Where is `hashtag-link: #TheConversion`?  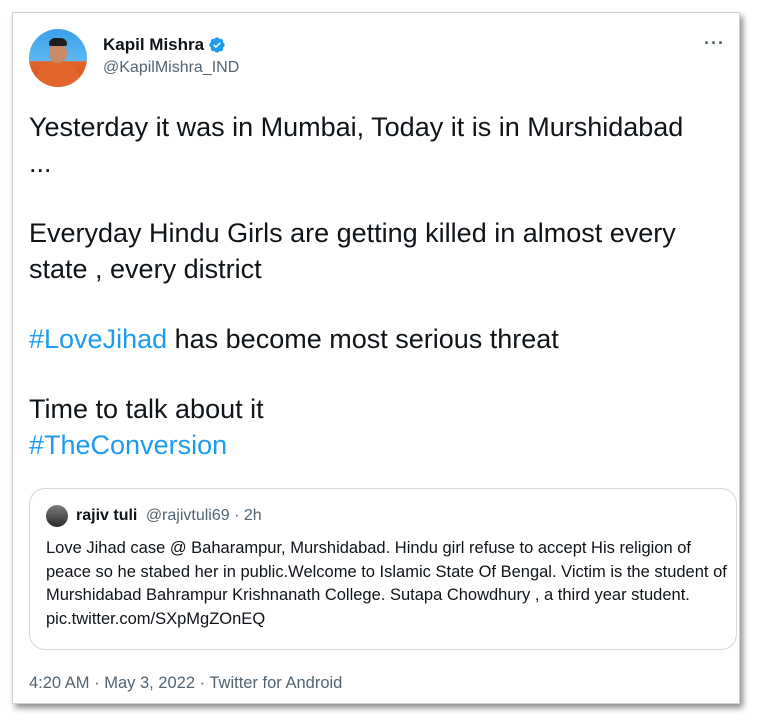
hashtag-link: #TheConversion is located at coordinates (128, 445).